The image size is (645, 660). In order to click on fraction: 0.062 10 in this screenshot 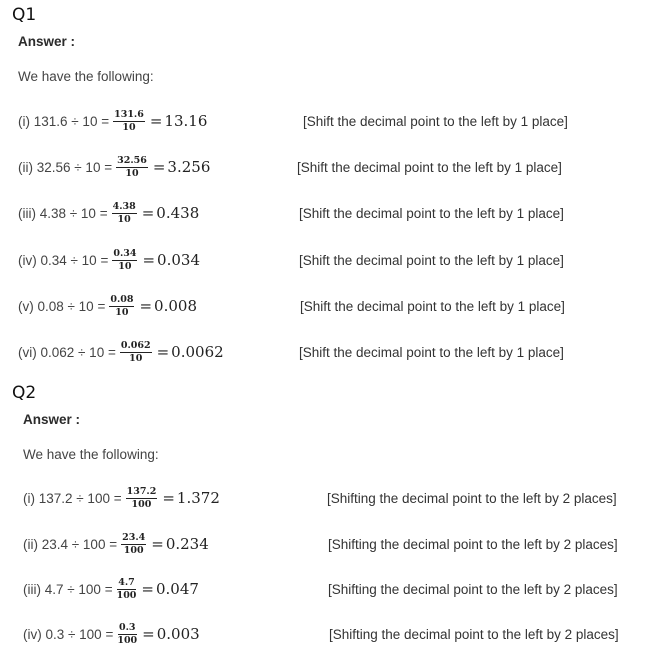, I will do `click(135, 352)`.